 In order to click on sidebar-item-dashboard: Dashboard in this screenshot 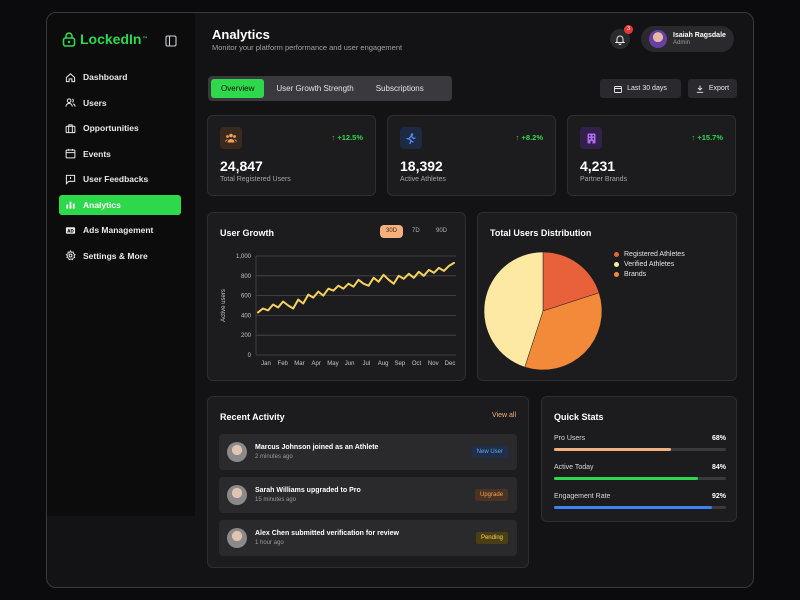, I will do `click(120, 77)`.